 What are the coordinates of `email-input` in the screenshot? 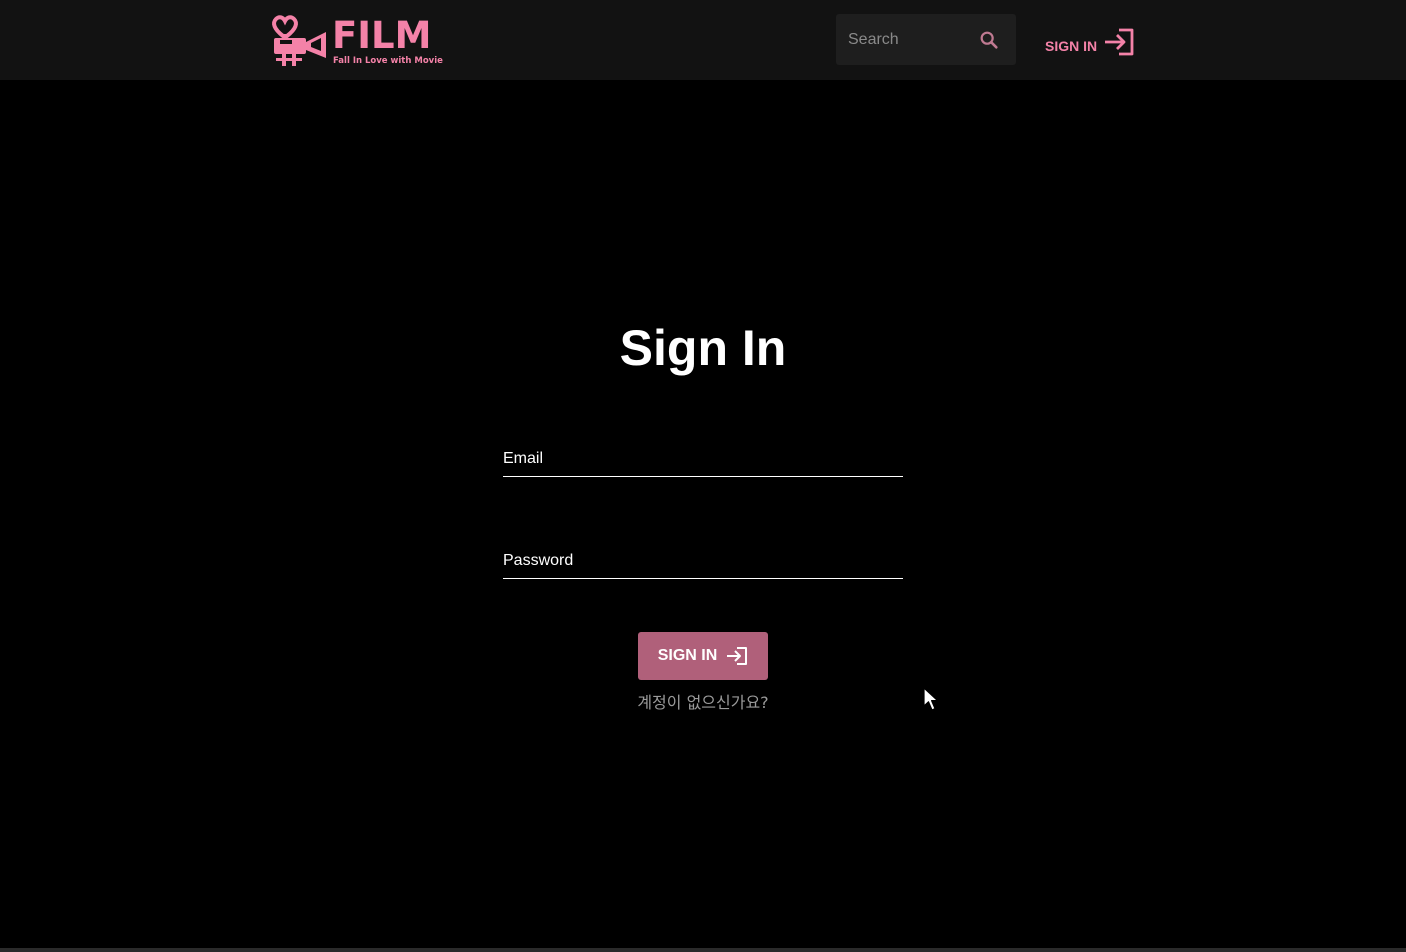 It's located at (703, 461).